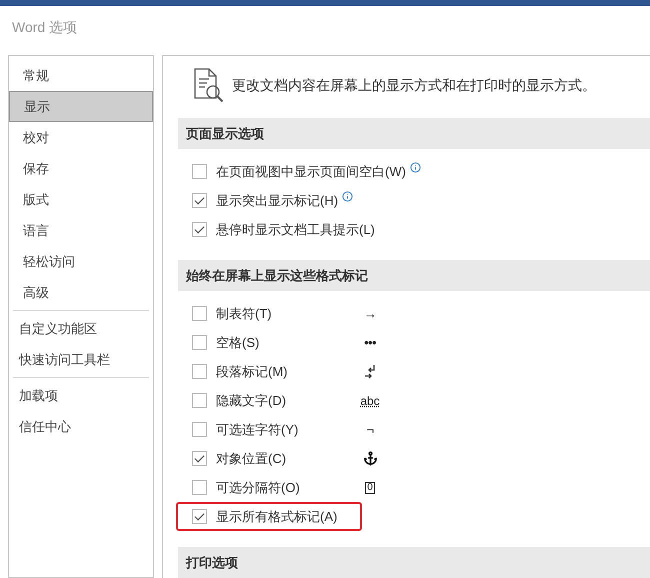  What do you see at coordinates (81, 75) in the screenshot?
I see `sidebar-item: 常规` at bounding box center [81, 75].